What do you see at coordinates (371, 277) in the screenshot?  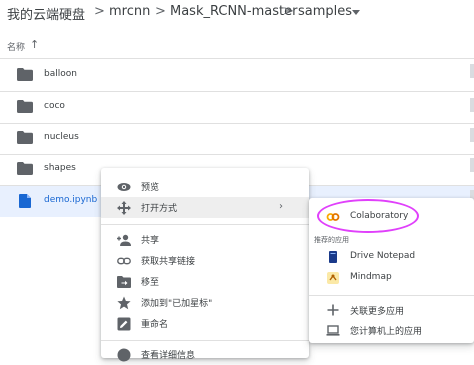 I see `submenu-item-label: Mindmap` at bounding box center [371, 277].